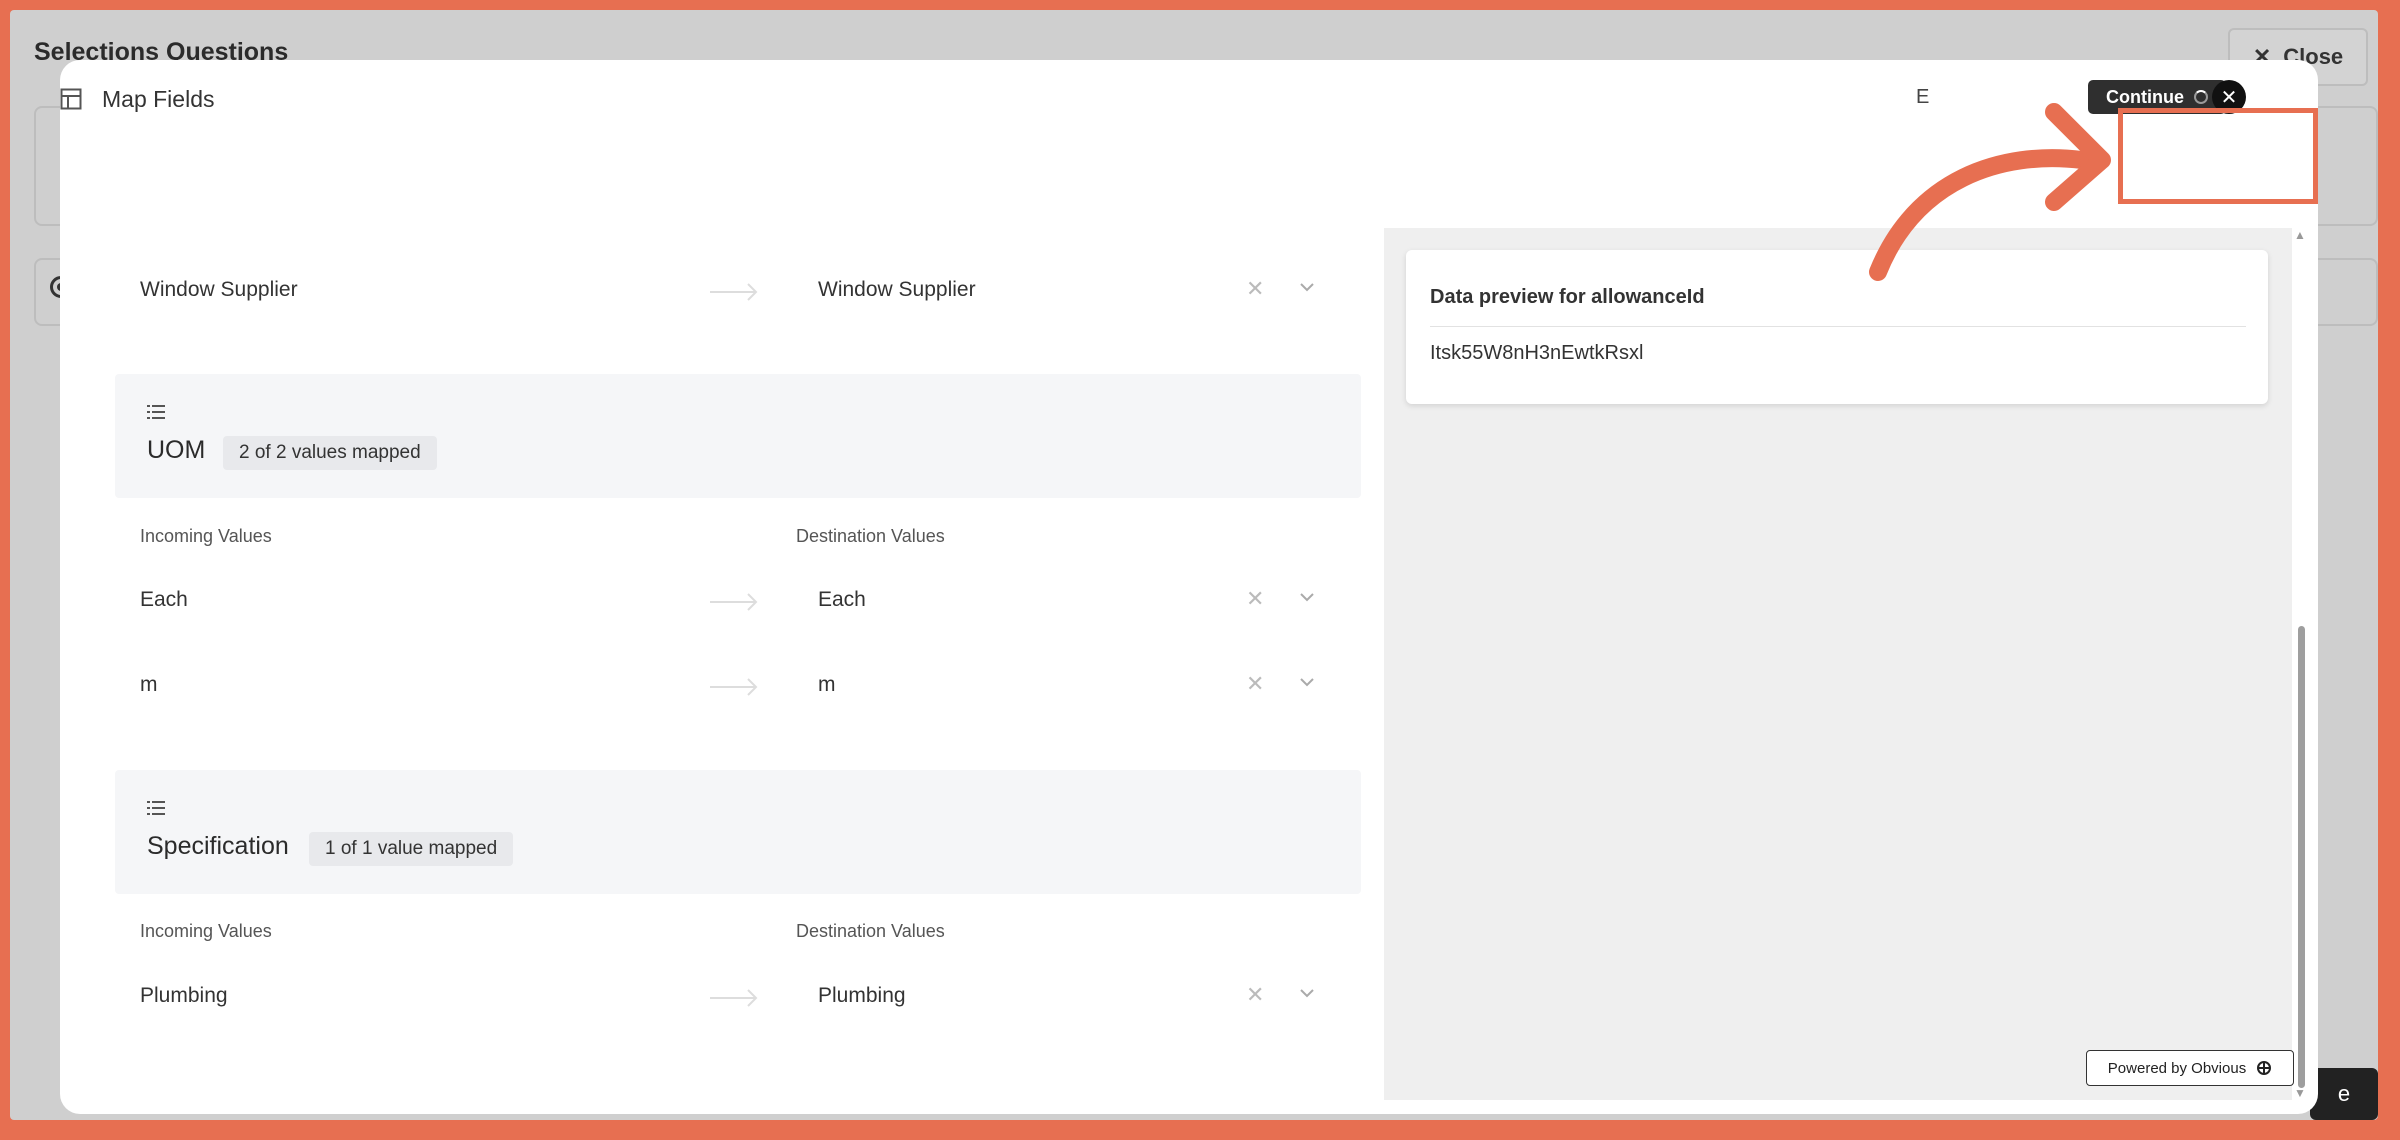  Describe the element at coordinates (1990, 192) in the screenshot. I see `annotation-arrow-icon` at that location.